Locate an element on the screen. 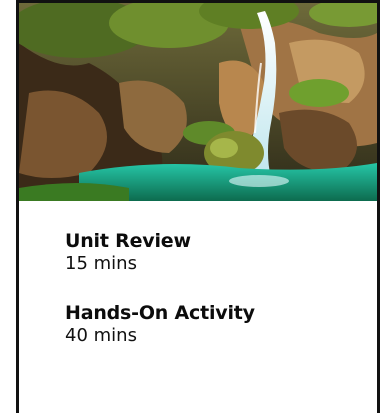 This screenshot has width=388, height=413. activity-duration: 15 mins is located at coordinates (101, 263).